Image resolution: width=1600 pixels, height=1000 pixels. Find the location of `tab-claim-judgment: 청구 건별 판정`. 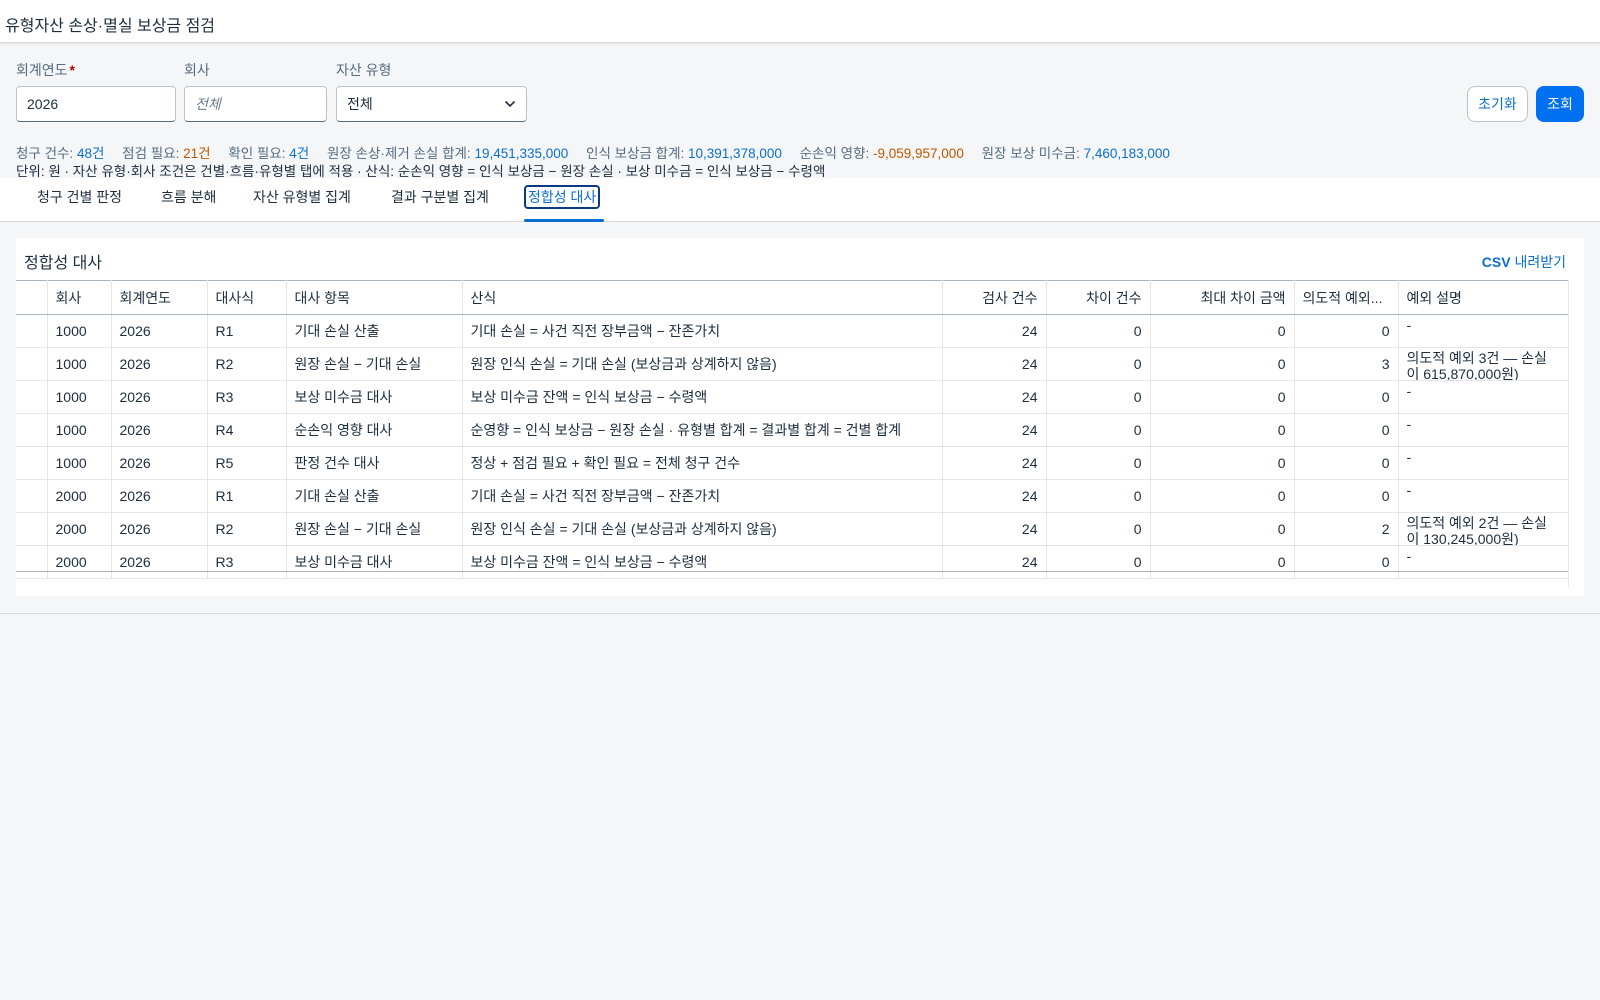

tab-claim-judgment: 청구 건별 판정 is located at coordinates (79, 197).